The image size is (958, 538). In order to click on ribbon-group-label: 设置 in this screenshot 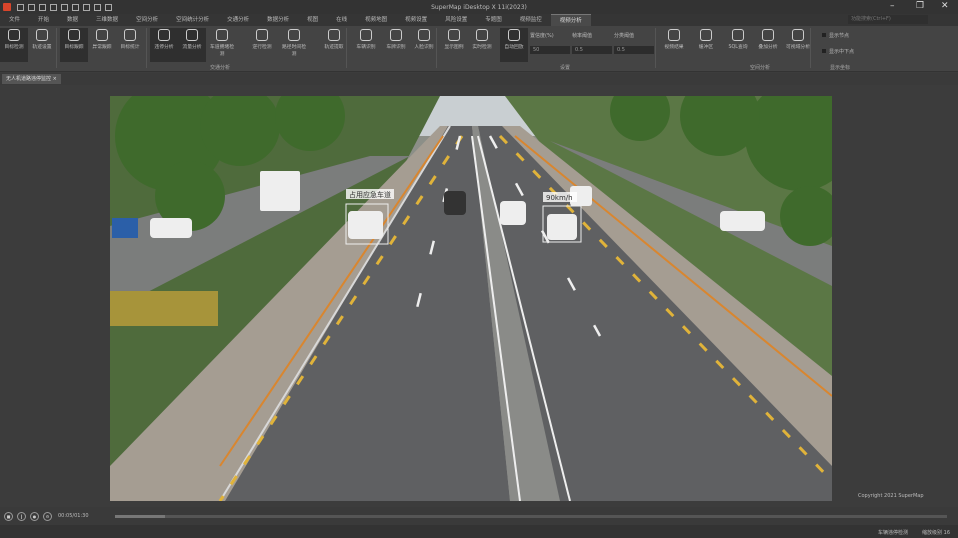, I will do `click(565, 68)`.